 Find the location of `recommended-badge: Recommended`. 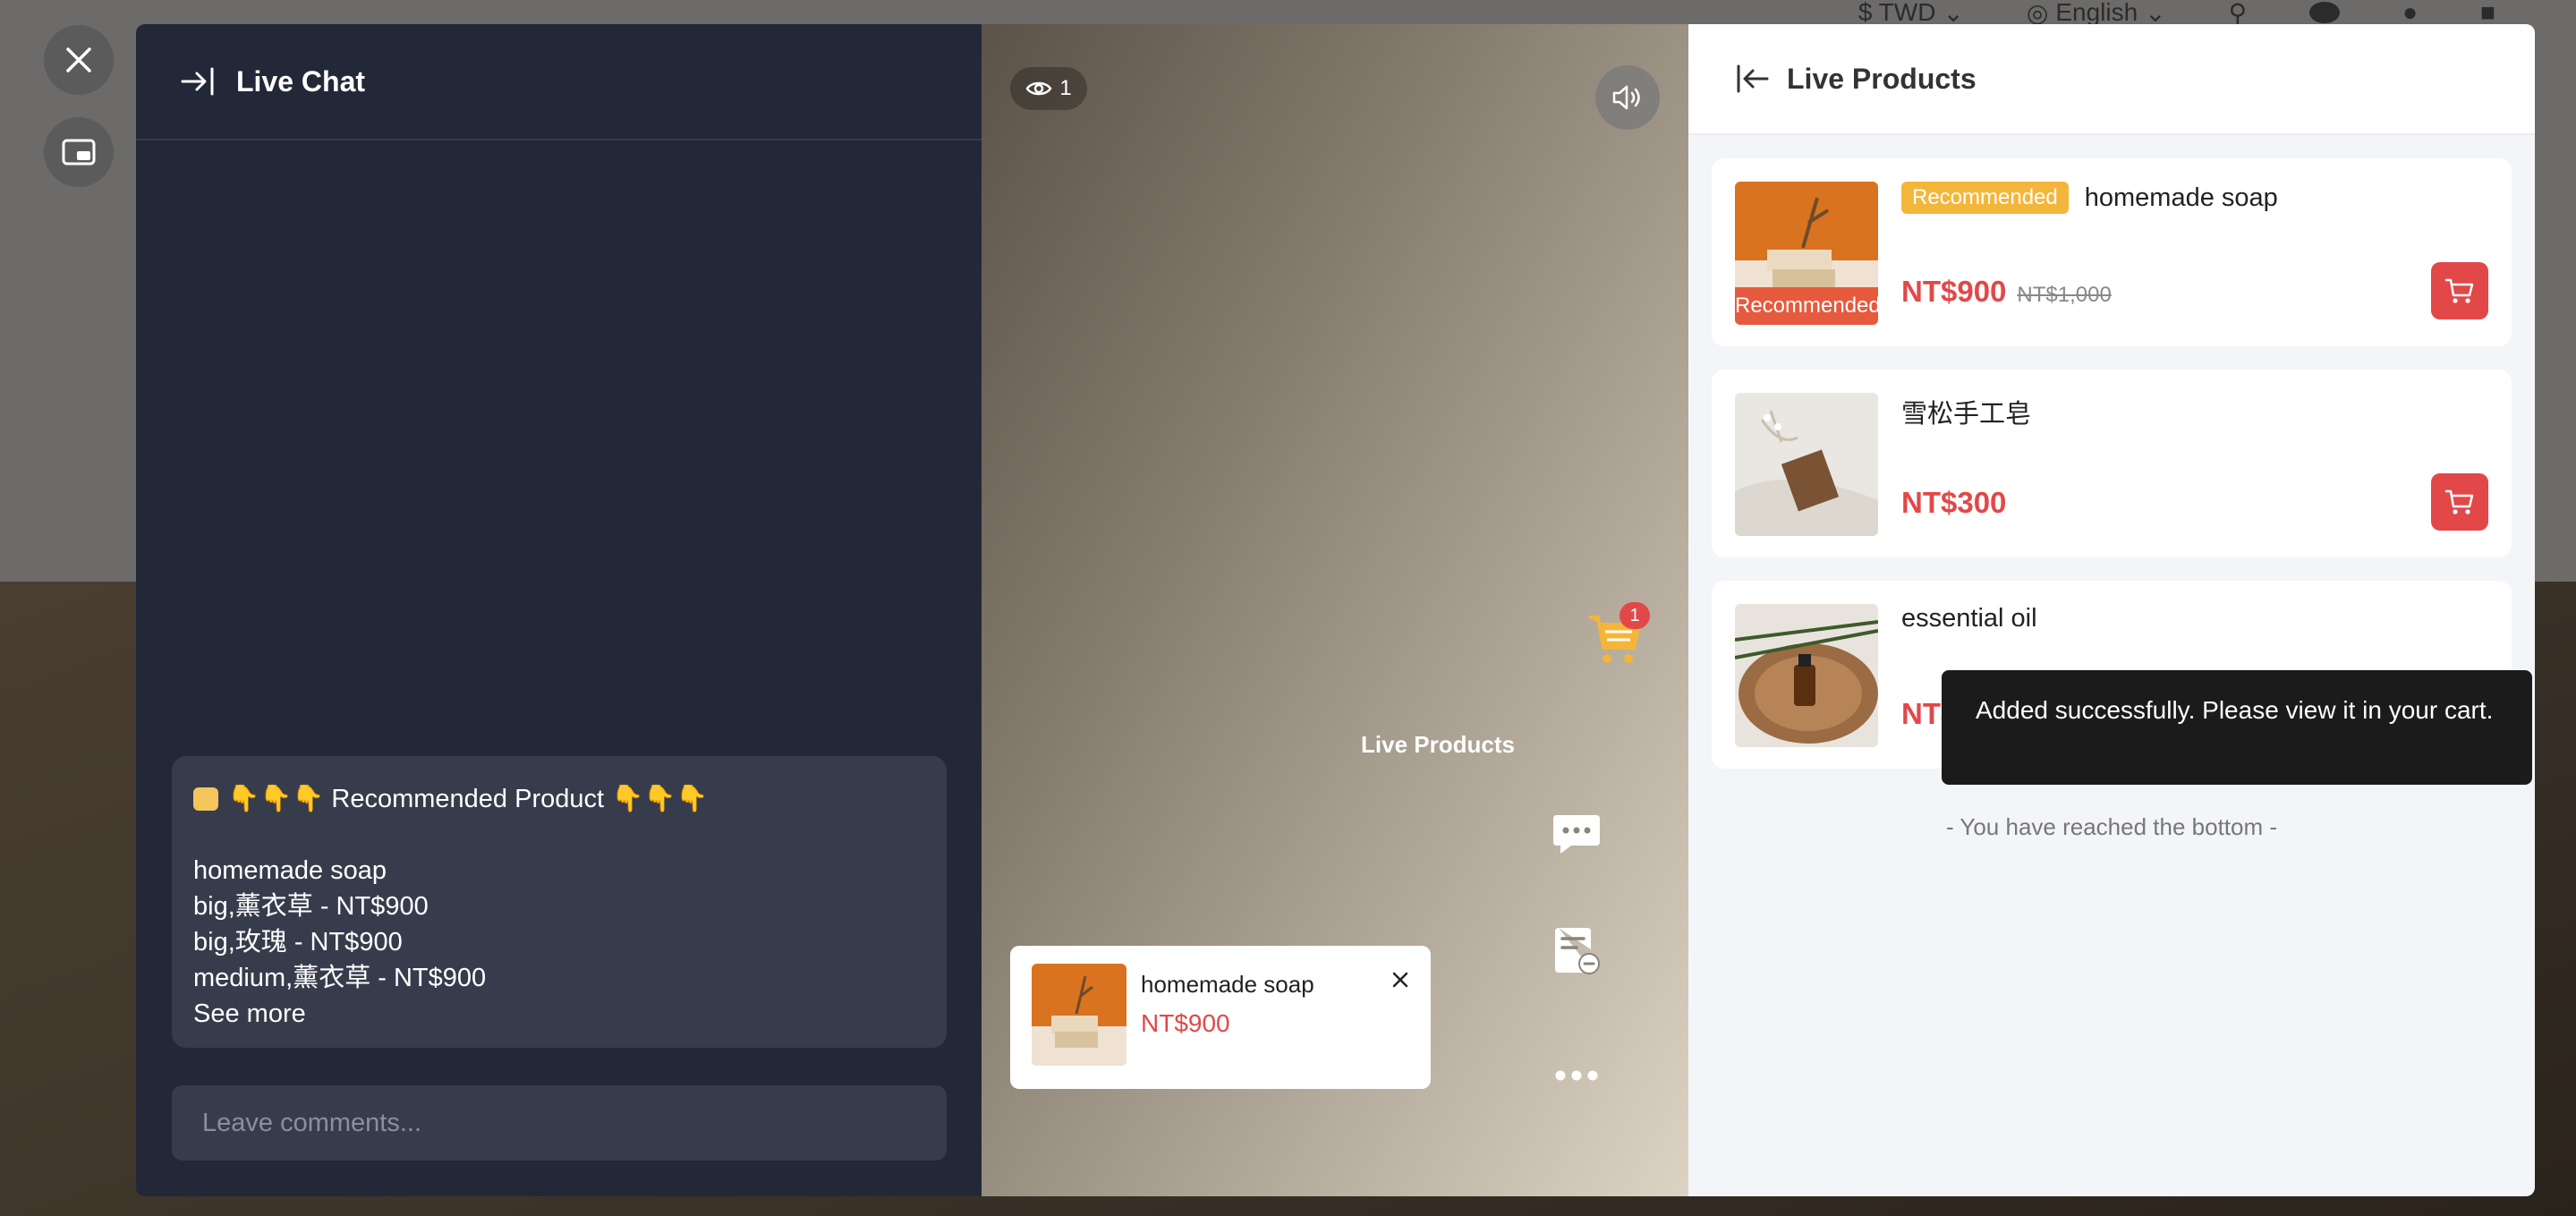

recommended-badge: Recommended is located at coordinates (1985, 198).